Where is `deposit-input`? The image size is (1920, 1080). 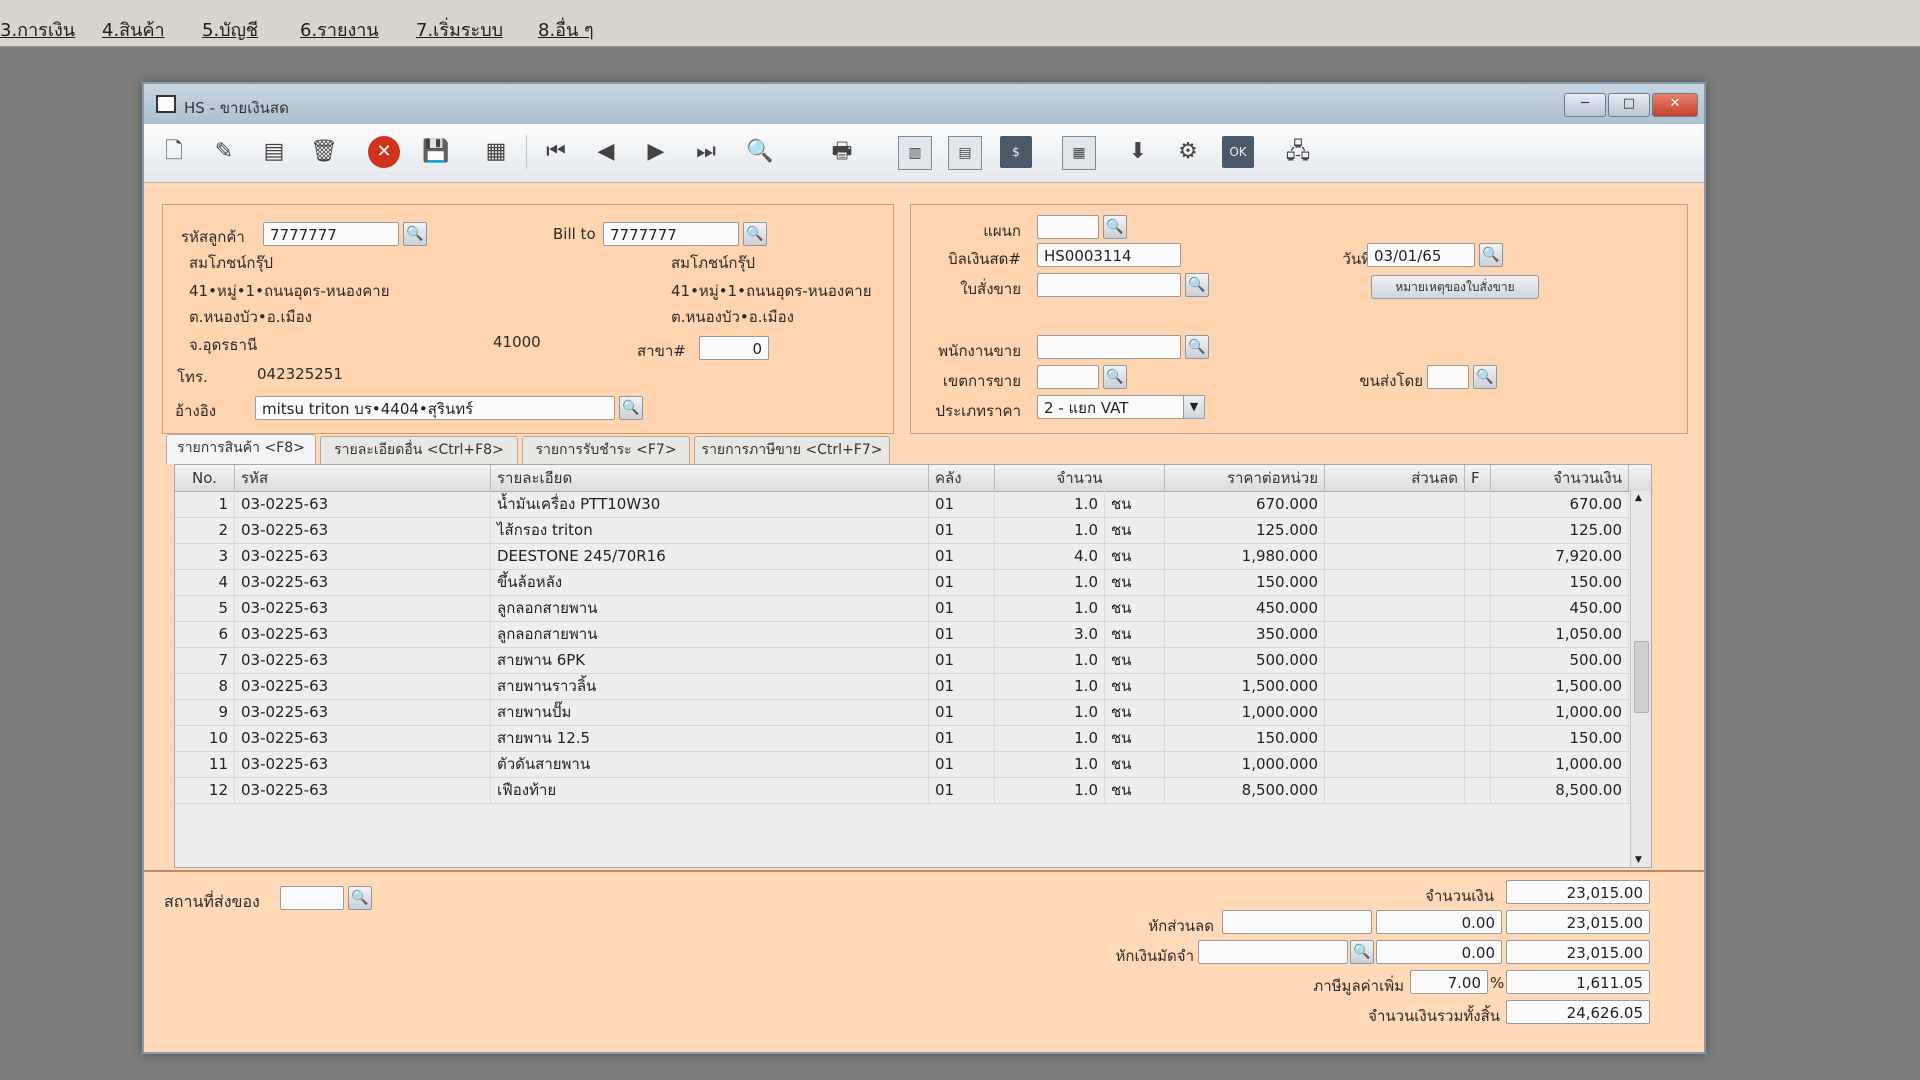 deposit-input is located at coordinates (1273, 952).